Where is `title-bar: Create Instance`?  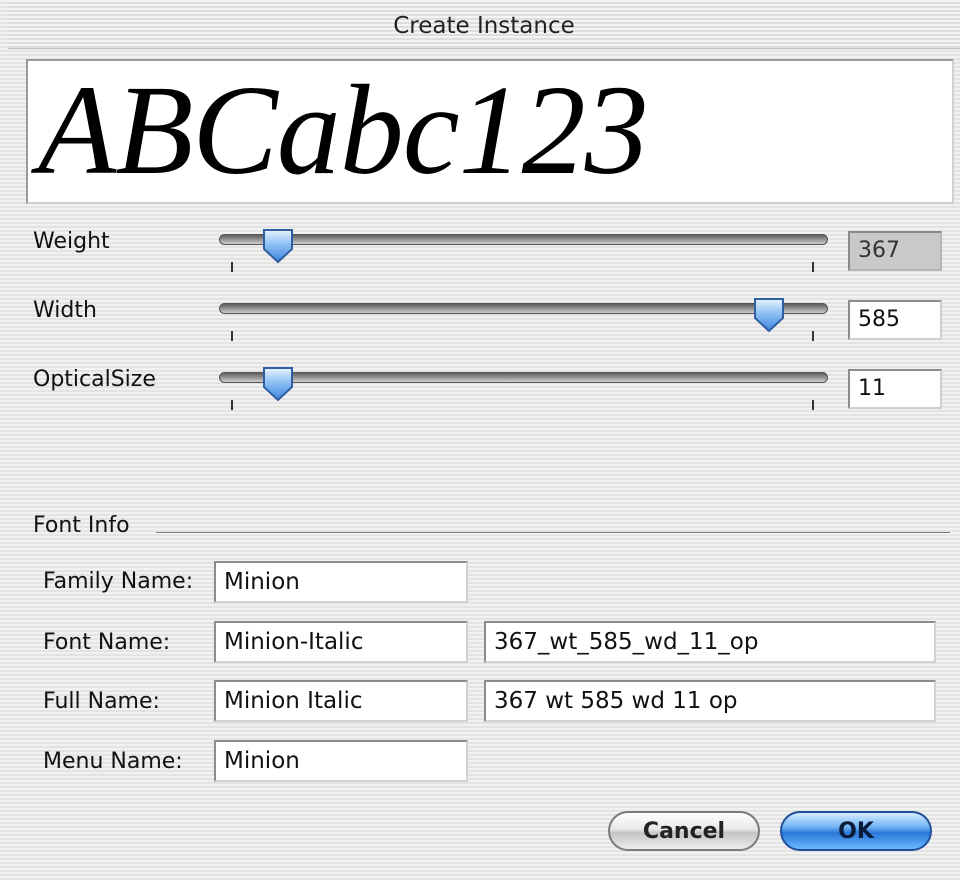
title-bar: Create Instance is located at coordinates (484, 24).